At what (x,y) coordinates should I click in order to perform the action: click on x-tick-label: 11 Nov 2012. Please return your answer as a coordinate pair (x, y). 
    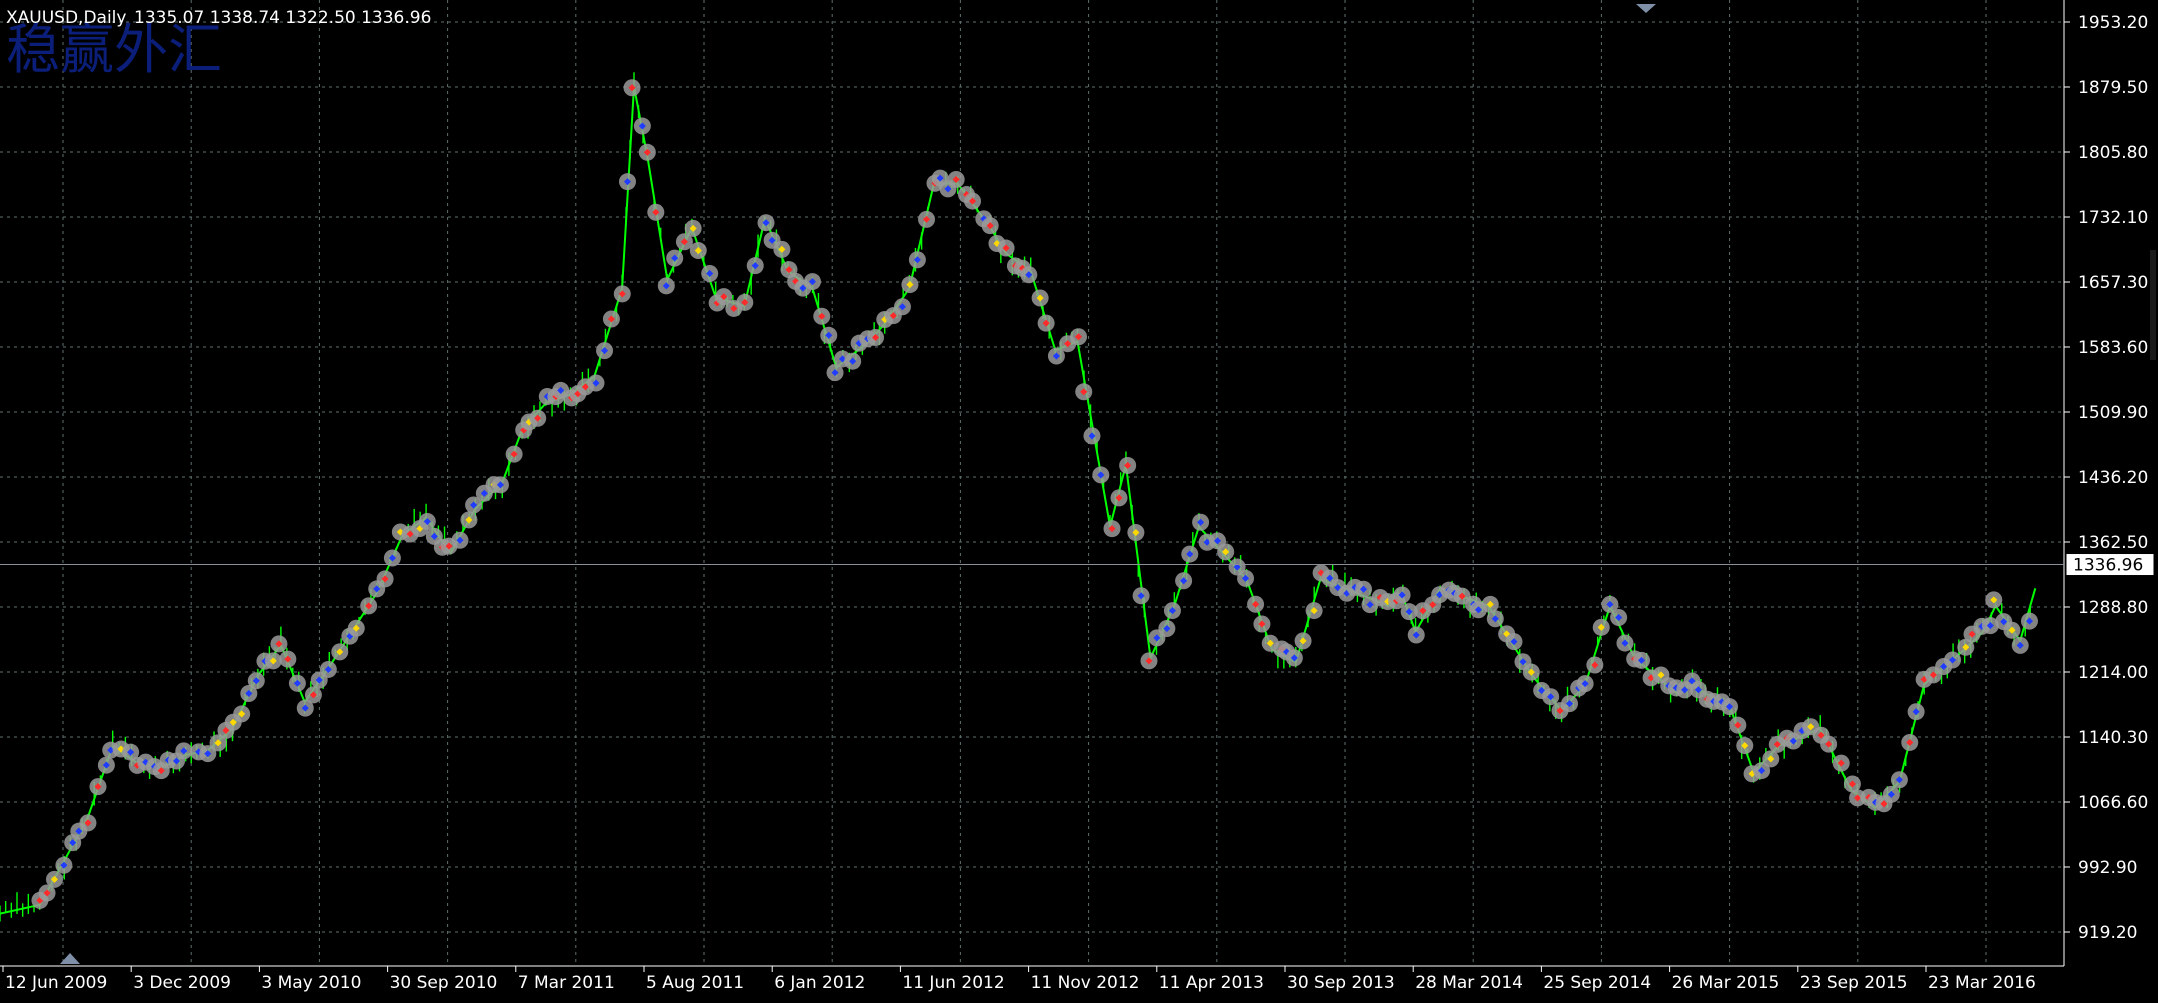
    Looking at the image, I should click on (1085, 983).